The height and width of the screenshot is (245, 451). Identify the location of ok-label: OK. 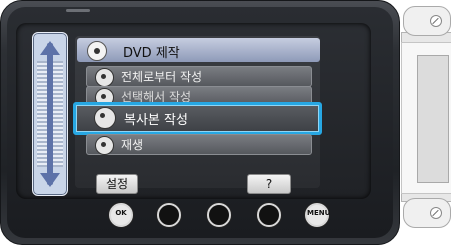
(121, 213).